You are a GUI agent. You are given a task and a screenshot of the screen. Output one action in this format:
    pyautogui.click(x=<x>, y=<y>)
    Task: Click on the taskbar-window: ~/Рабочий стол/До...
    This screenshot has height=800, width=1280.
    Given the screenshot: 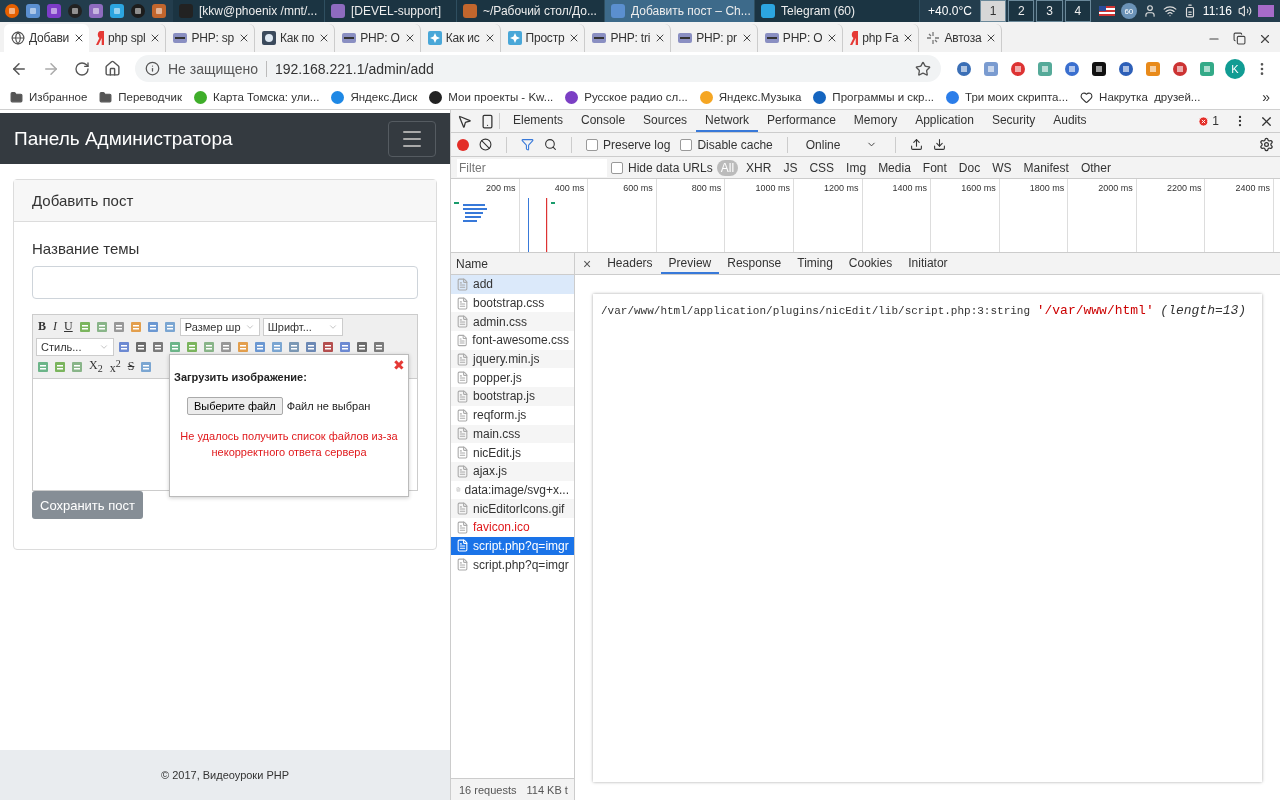 What is the action you would take?
    pyautogui.click(x=531, y=11)
    